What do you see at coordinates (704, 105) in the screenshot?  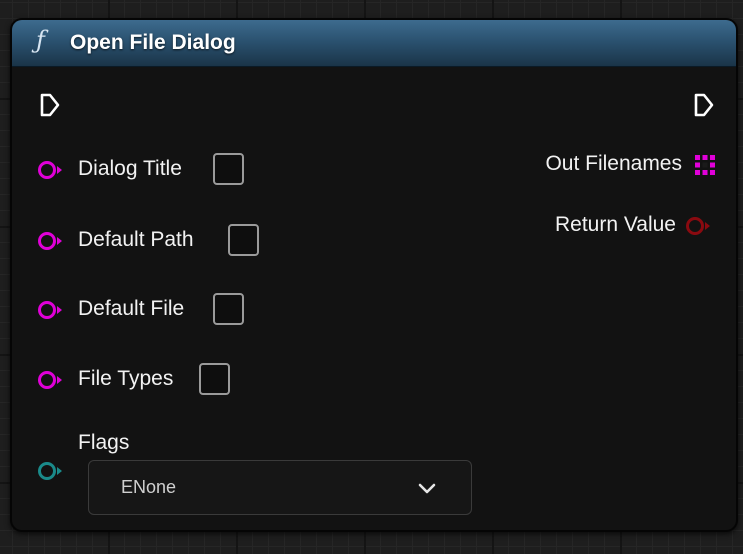 I see `exec-out-pin-icon` at bounding box center [704, 105].